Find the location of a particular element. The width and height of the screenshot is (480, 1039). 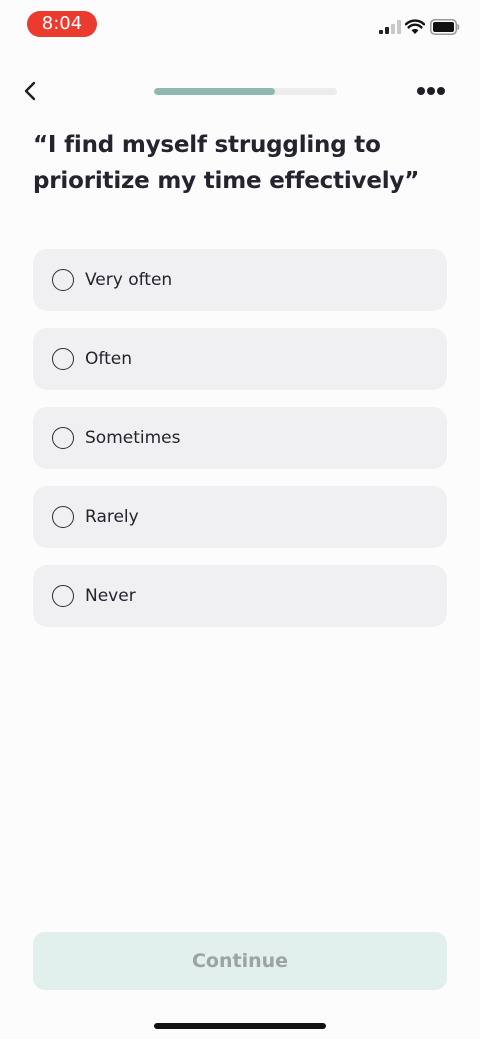

signal-icon is located at coordinates (390, 27).